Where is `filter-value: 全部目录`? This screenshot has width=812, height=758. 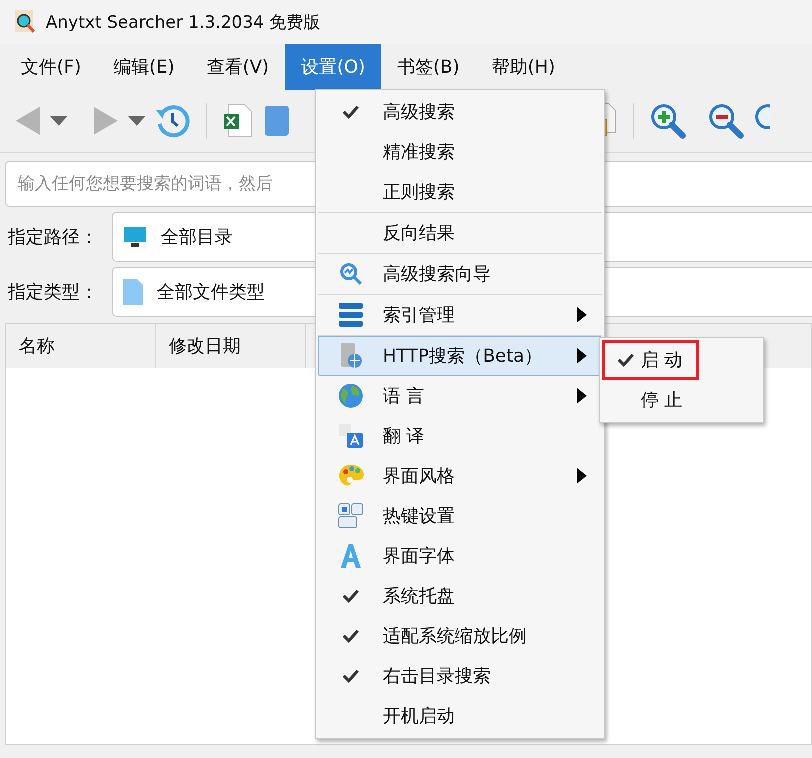
filter-value: 全部目录 is located at coordinates (197, 237).